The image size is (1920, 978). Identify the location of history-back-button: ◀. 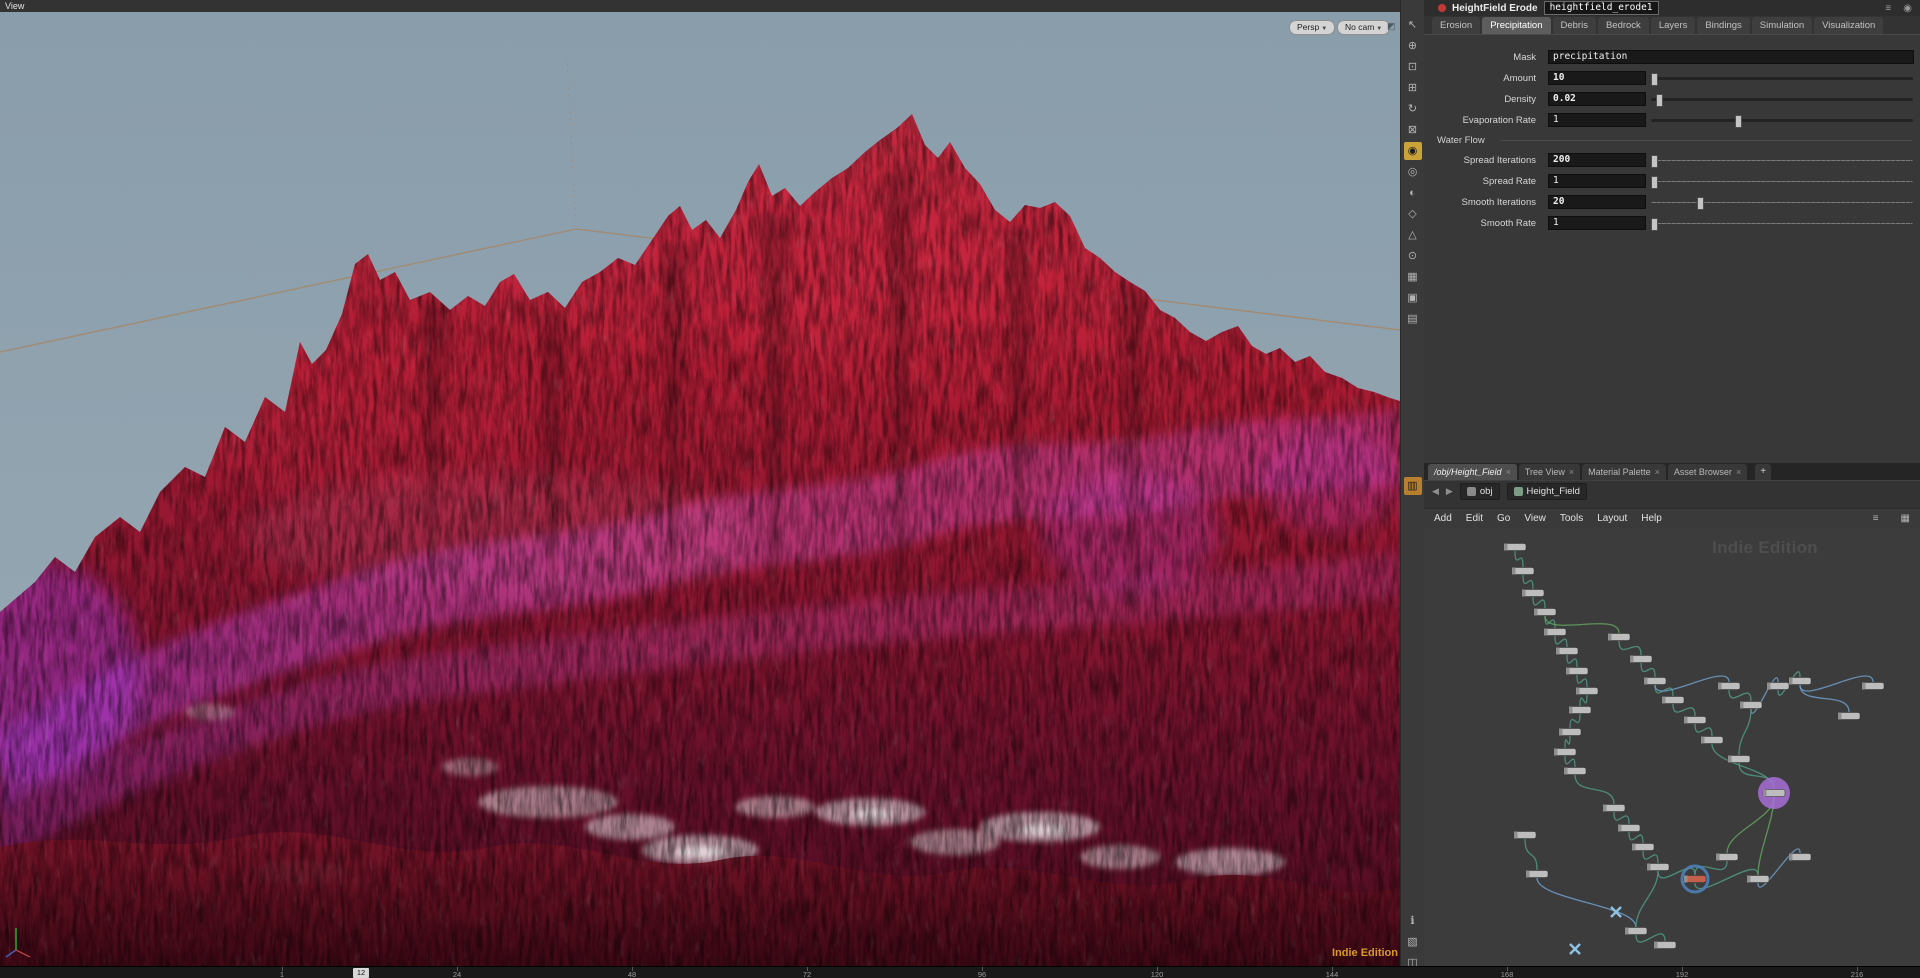
(1435, 491).